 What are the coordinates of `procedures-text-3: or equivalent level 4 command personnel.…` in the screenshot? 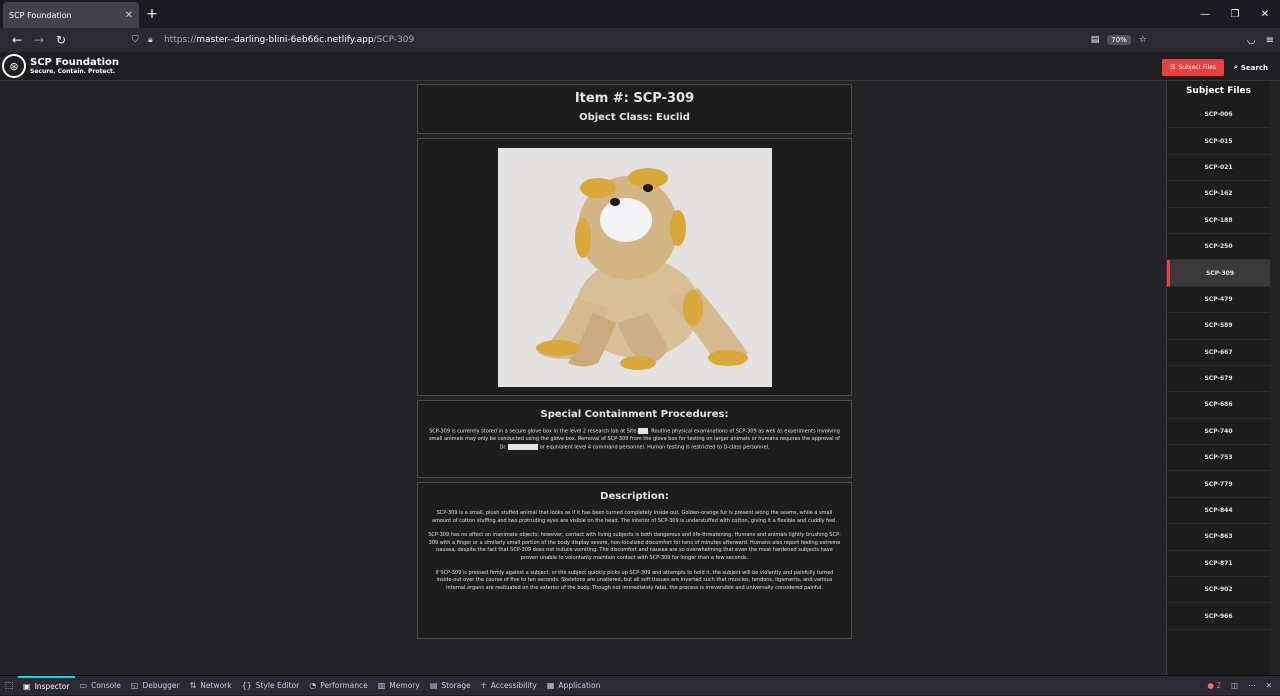 It's located at (654, 447).